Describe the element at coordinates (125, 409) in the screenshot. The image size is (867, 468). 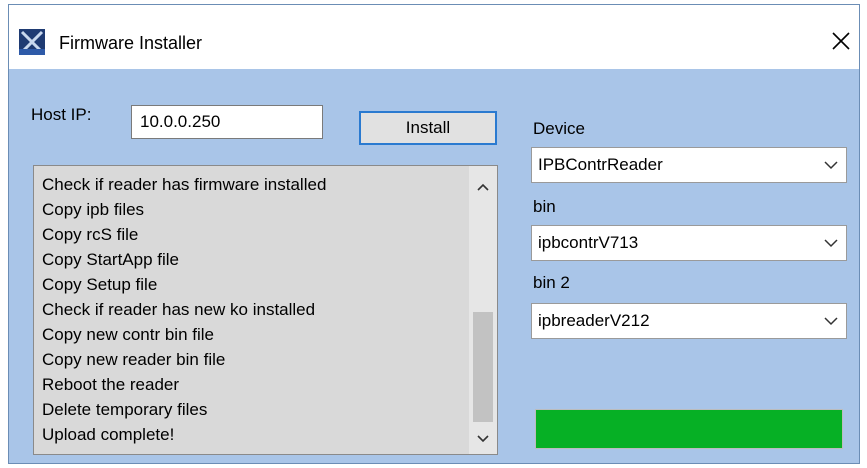
I see `log-line: Delete temporary files` at that location.